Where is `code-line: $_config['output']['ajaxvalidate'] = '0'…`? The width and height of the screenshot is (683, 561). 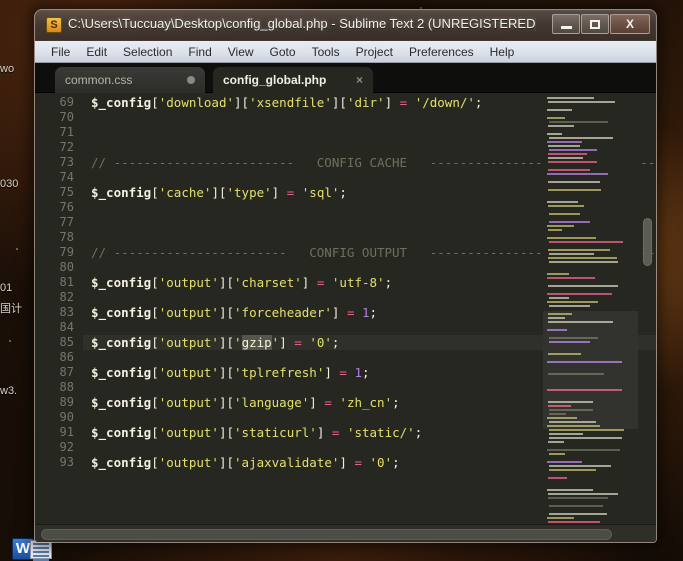 code-line: $_config['output']['ajaxvalidate'] = '0'… is located at coordinates (245, 462).